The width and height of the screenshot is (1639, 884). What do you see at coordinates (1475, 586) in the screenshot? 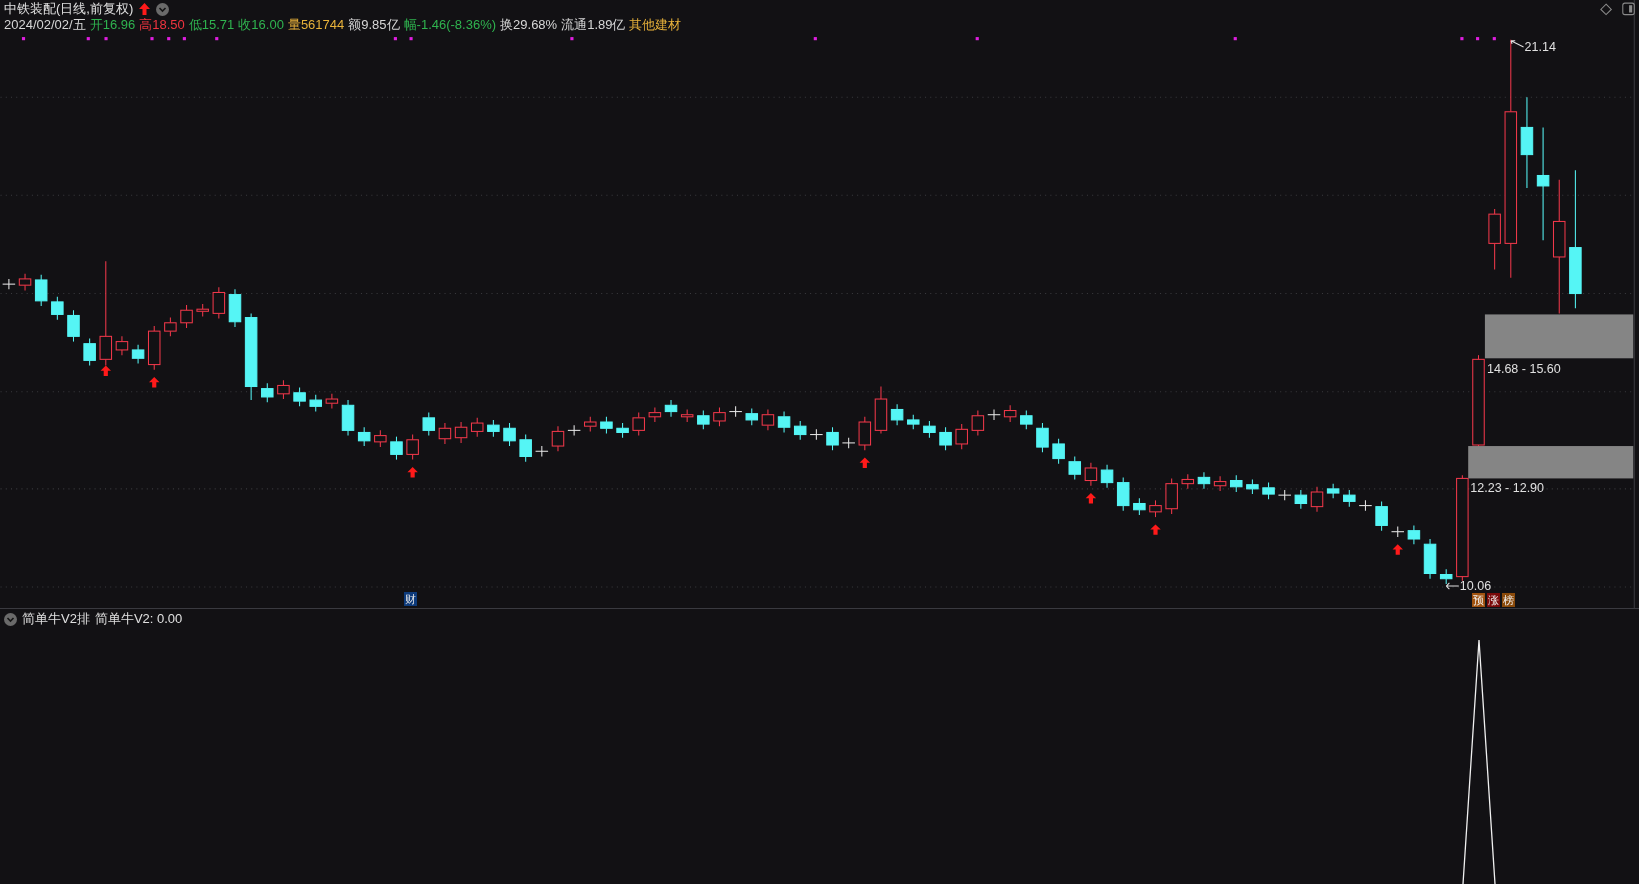
I see `low-price-label: 10.06` at bounding box center [1475, 586].